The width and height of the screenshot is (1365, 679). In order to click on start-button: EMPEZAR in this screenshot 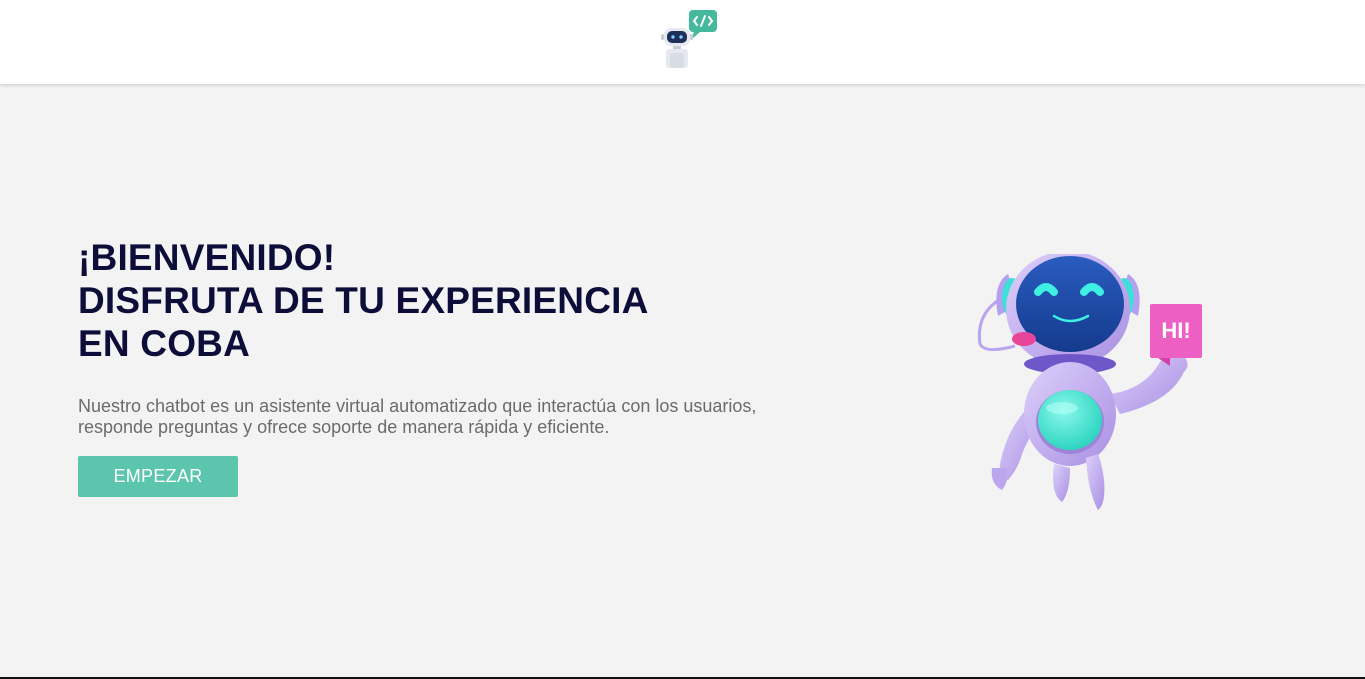, I will do `click(158, 476)`.